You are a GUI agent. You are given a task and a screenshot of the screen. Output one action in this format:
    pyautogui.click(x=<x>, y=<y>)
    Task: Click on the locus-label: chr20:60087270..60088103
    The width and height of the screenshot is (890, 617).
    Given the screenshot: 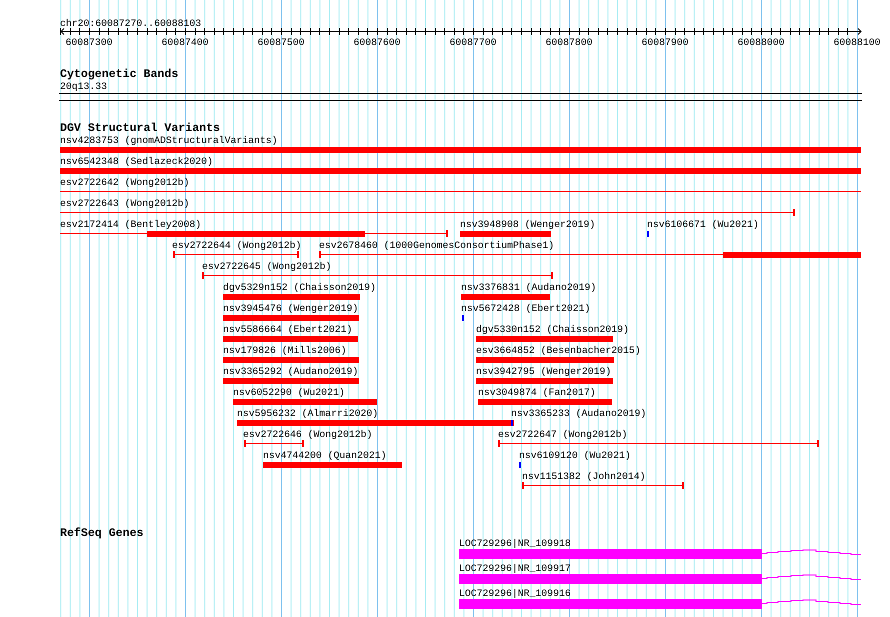 What is the action you would take?
    pyautogui.click(x=131, y=23)
    